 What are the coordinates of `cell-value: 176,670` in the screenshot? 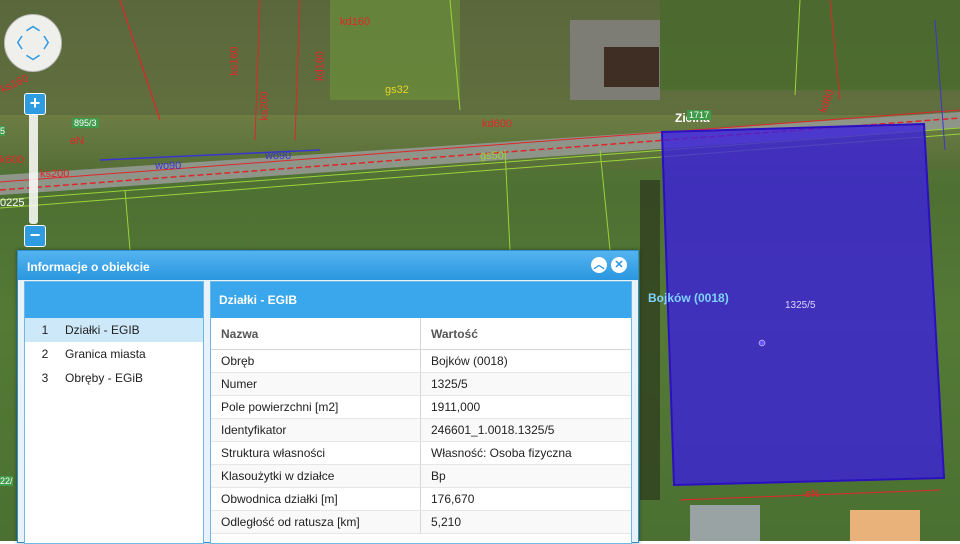 It's located at (525, 499).